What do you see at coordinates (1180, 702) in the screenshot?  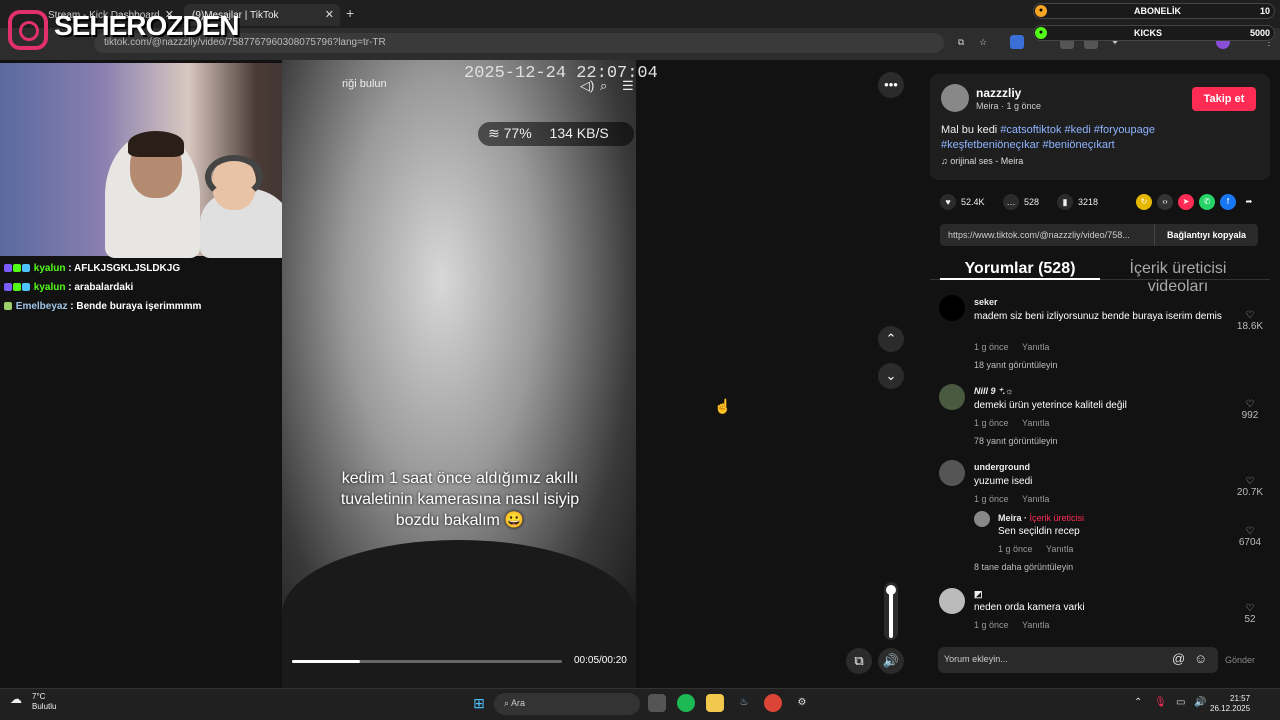 I see `network-icon: ▭` at bounding box center [1180, 702].